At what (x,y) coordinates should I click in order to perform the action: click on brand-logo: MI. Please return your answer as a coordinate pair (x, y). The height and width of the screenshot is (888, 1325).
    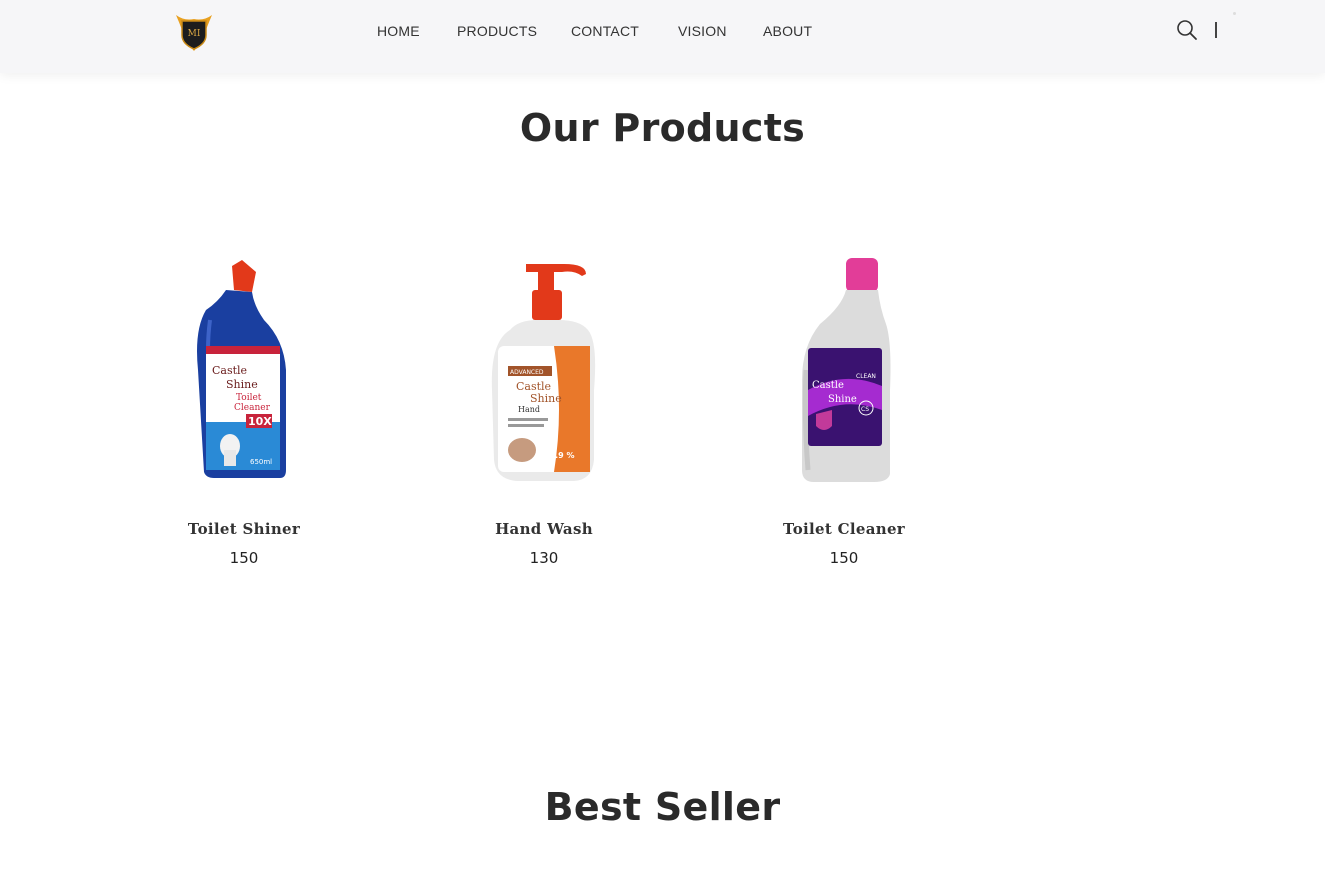
    Looking at the image, I should click on (194, 32).